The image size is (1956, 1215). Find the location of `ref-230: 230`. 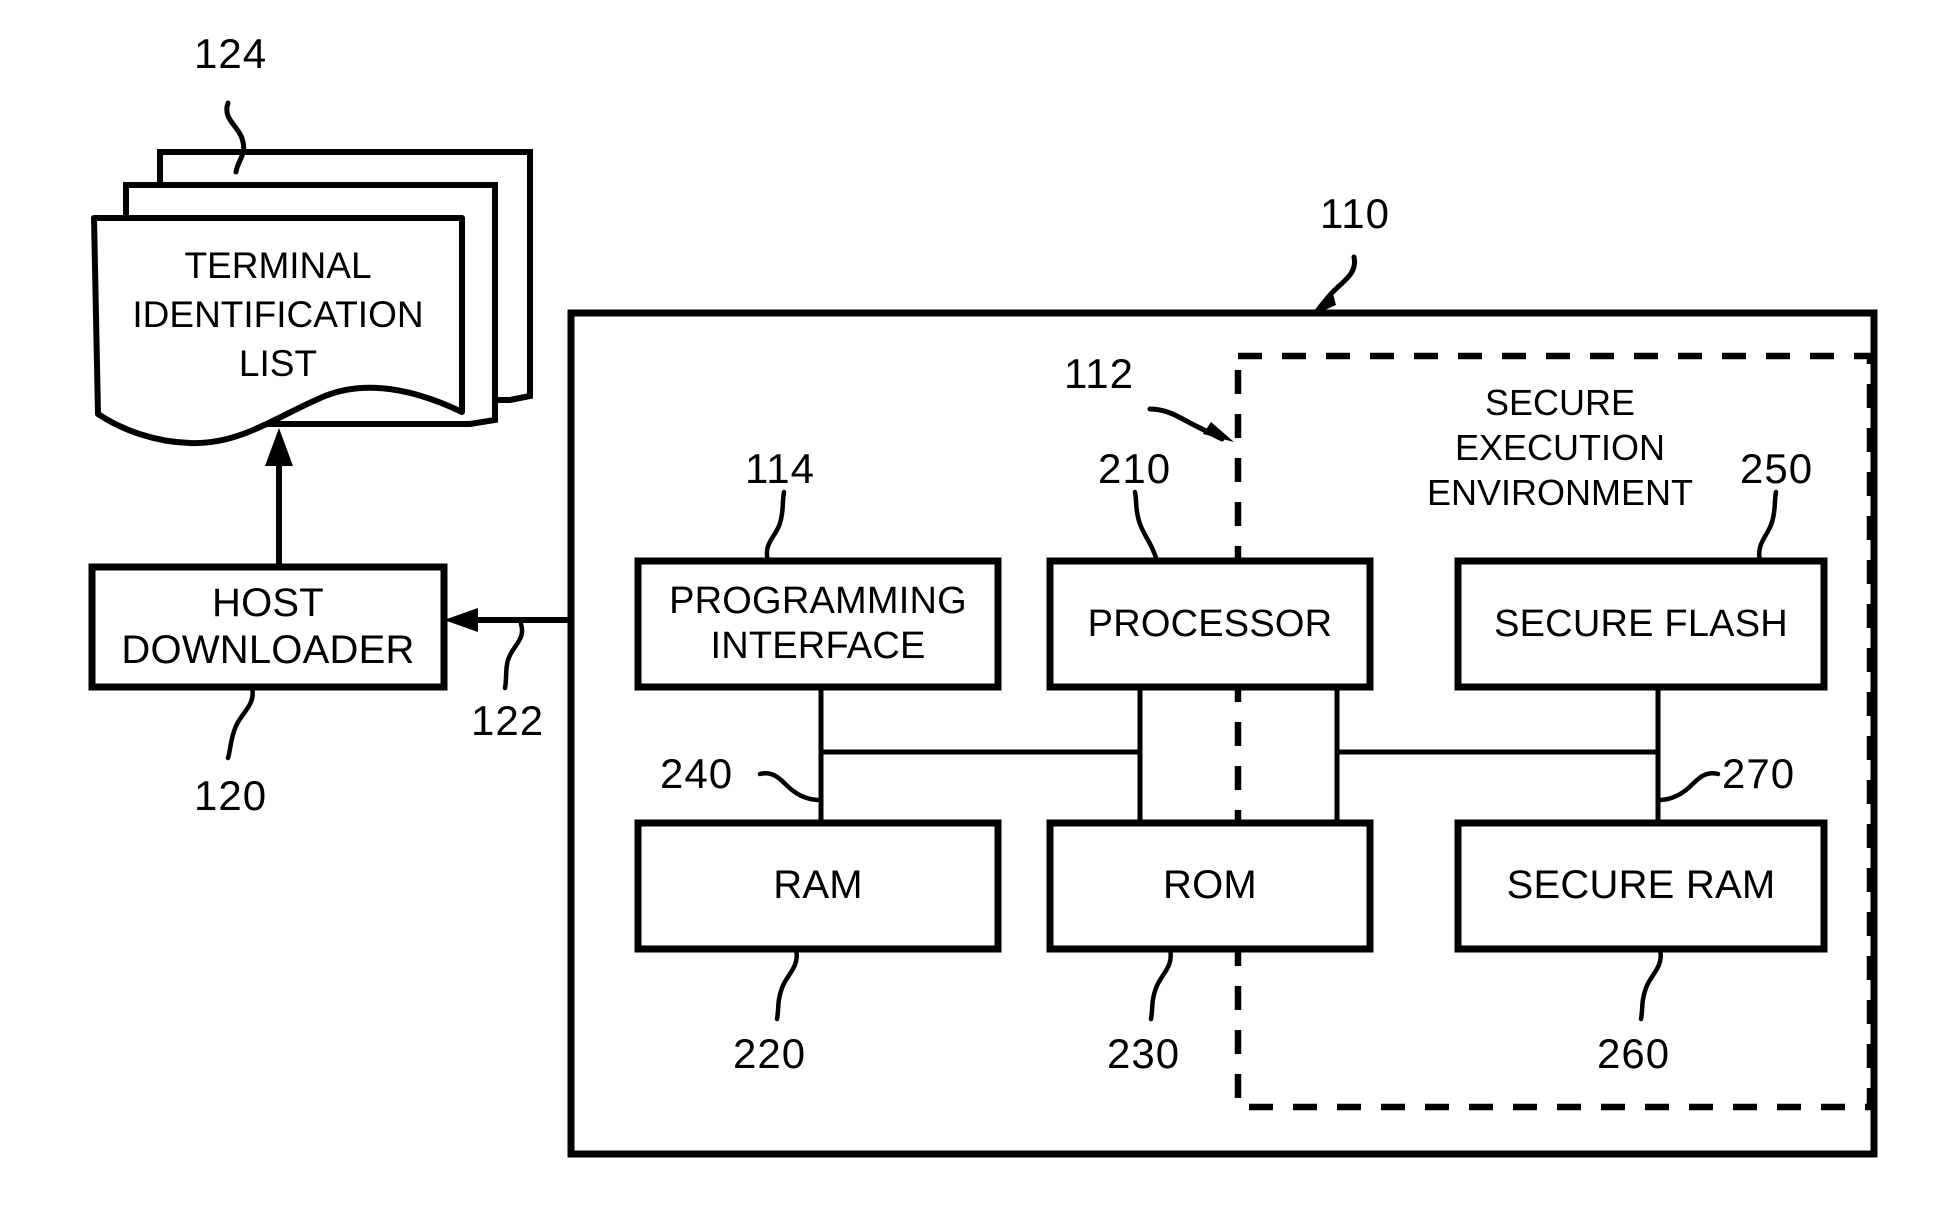

ref-230: 230 is located at coordinates (1144, 1053).